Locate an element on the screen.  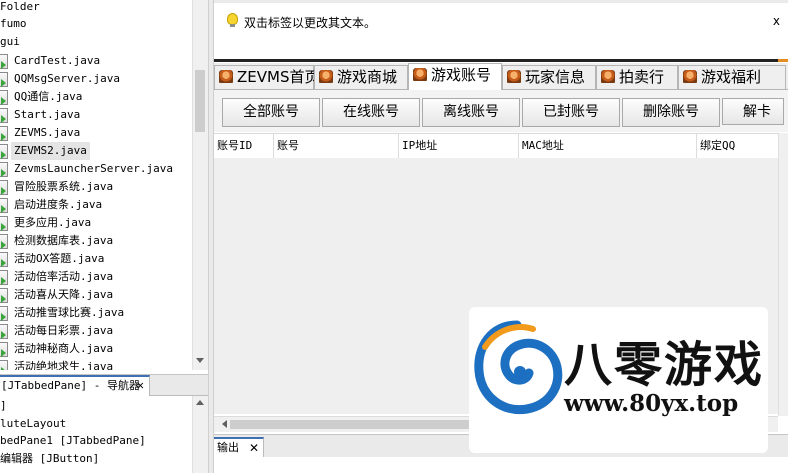
tree-label: QQ通信.java is located at coordinates (48, 96).